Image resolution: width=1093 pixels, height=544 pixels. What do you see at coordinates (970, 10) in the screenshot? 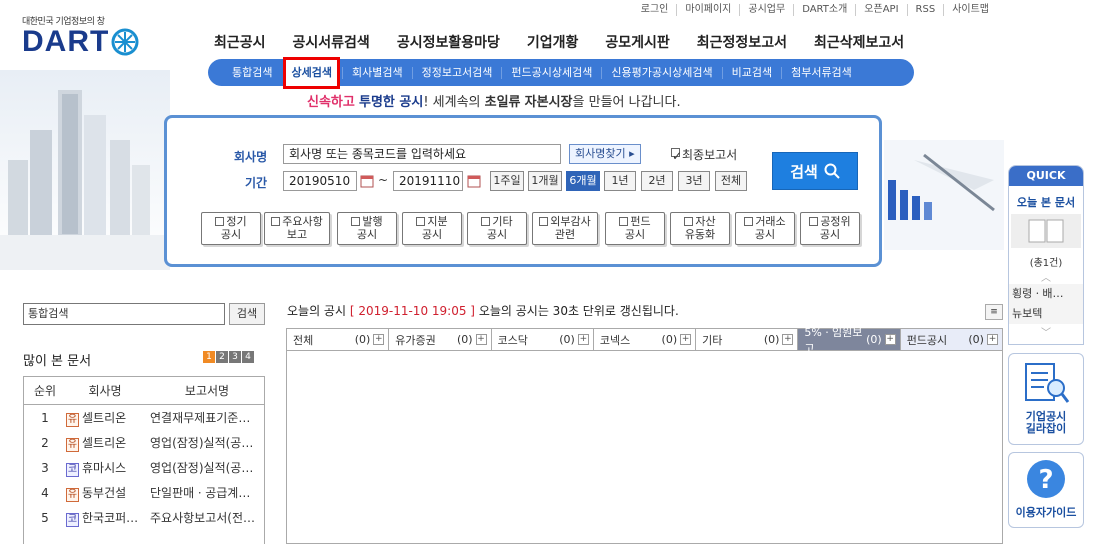
I see `sitemap-link: 사이트맵` at bounding box center [970, 10].